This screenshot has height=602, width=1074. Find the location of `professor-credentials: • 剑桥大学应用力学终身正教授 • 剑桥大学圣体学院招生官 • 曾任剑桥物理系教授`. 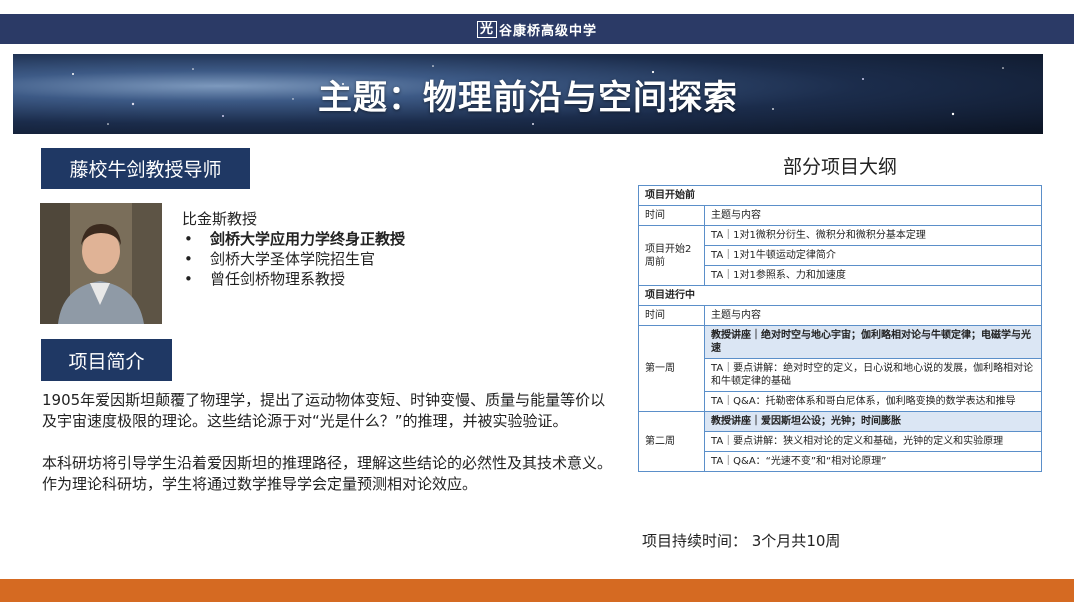

professor-credentials: • 剑桥大学应用力学终身正教授 • 剑桥大学圣体学院招生官 • 曾任剑桥物理系教授 is located at coordinates (347, 259).